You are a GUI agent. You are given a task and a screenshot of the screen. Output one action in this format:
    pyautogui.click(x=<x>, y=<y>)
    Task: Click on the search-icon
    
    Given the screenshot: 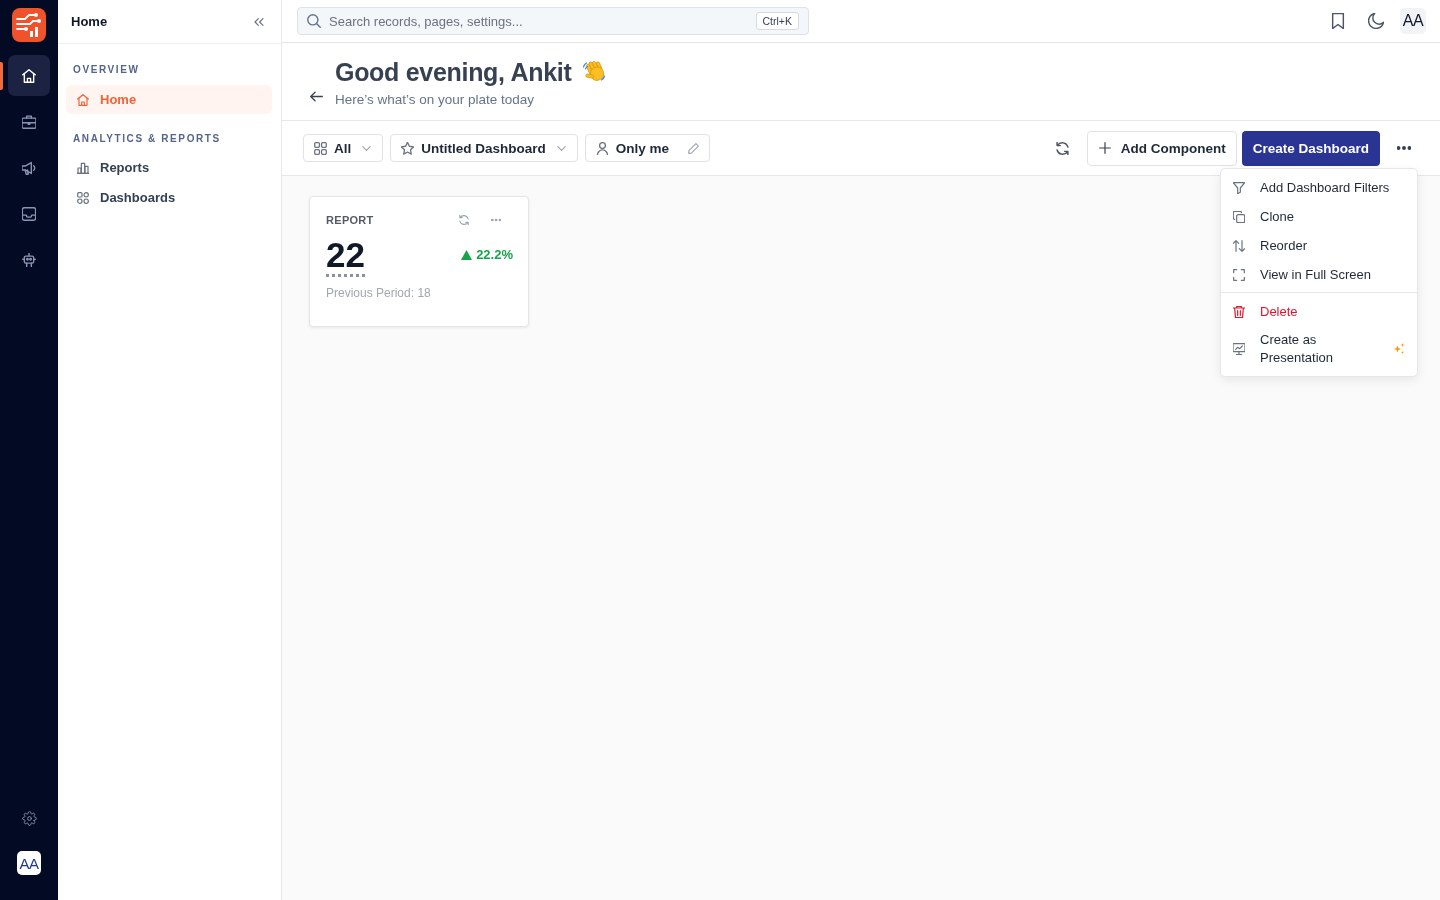 What is the action you would take?
    pyautogui.click(x=314, y=21)
    